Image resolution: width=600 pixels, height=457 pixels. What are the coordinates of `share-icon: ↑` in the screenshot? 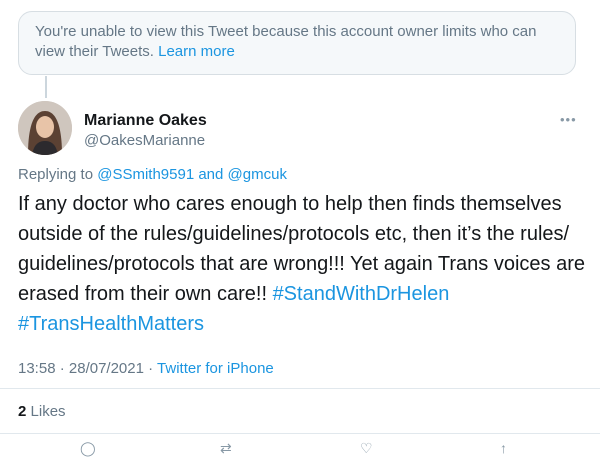 It's located at (503, 448).